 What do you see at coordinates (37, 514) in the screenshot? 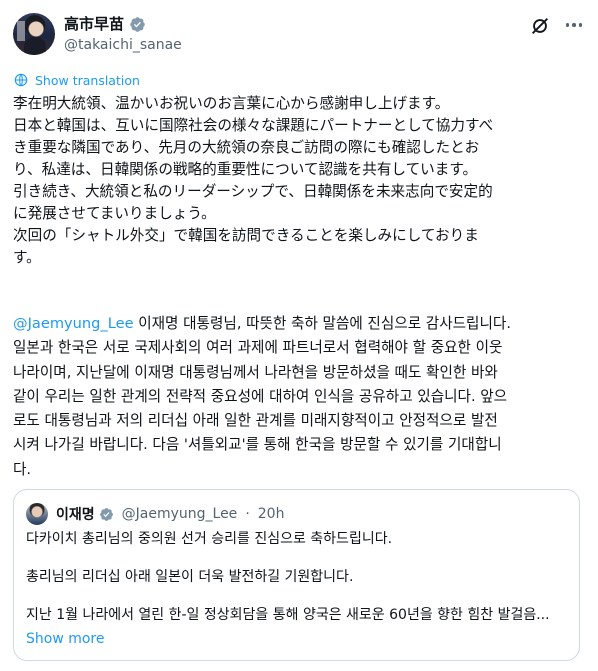
I see `quoted-author-avatar` at bounding box center [37, 514].